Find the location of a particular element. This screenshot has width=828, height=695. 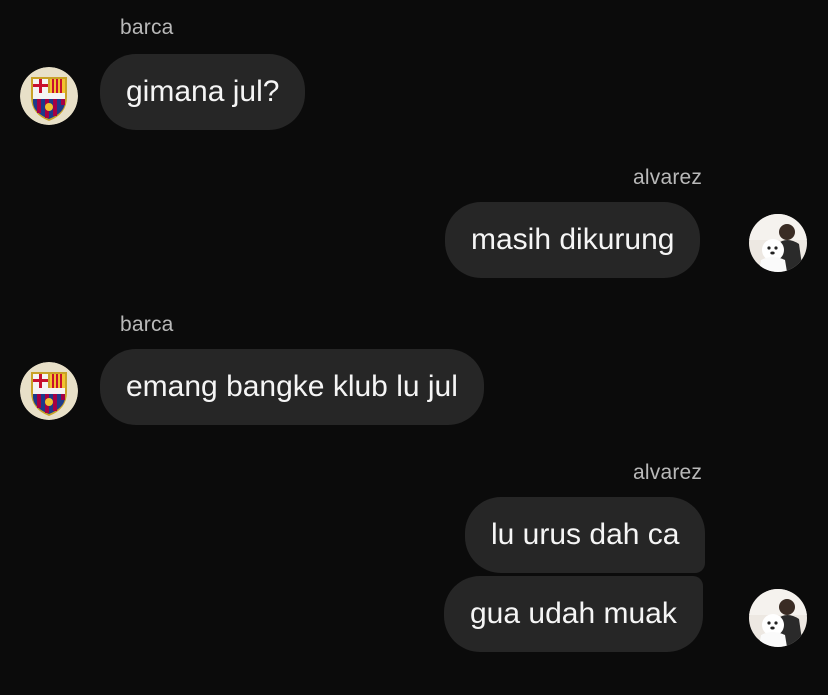

message-bubble-outgoing: gua udah muak is located at coordinates (573, 614).